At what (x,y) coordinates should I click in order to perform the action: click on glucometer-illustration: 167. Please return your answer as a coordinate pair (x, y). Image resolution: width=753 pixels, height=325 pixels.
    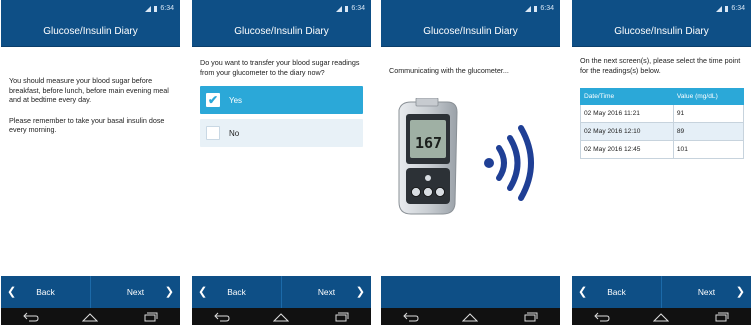
    Looking at the image, I should click on (466, 156).